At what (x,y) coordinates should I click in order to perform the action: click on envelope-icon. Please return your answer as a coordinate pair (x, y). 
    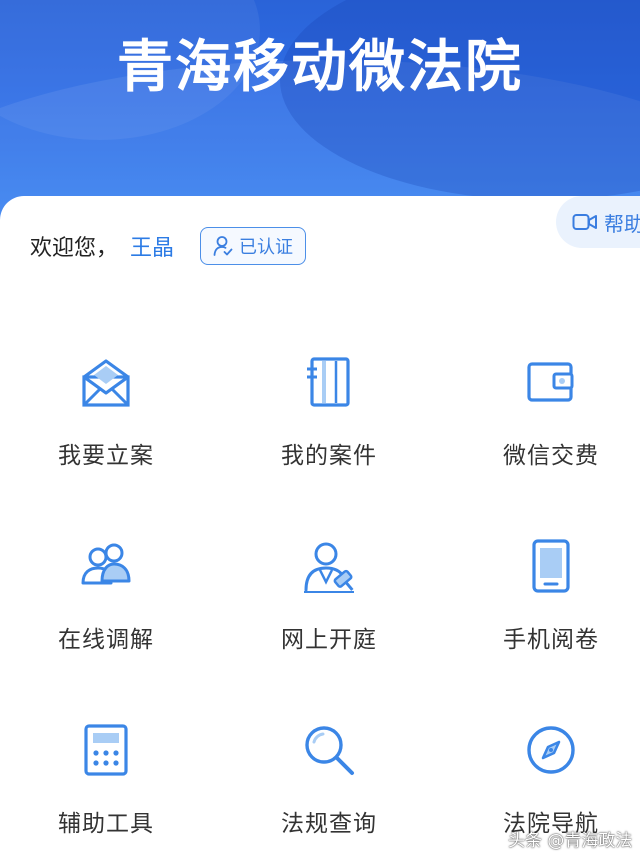
    Looking at the image, I should click on (106, 383).